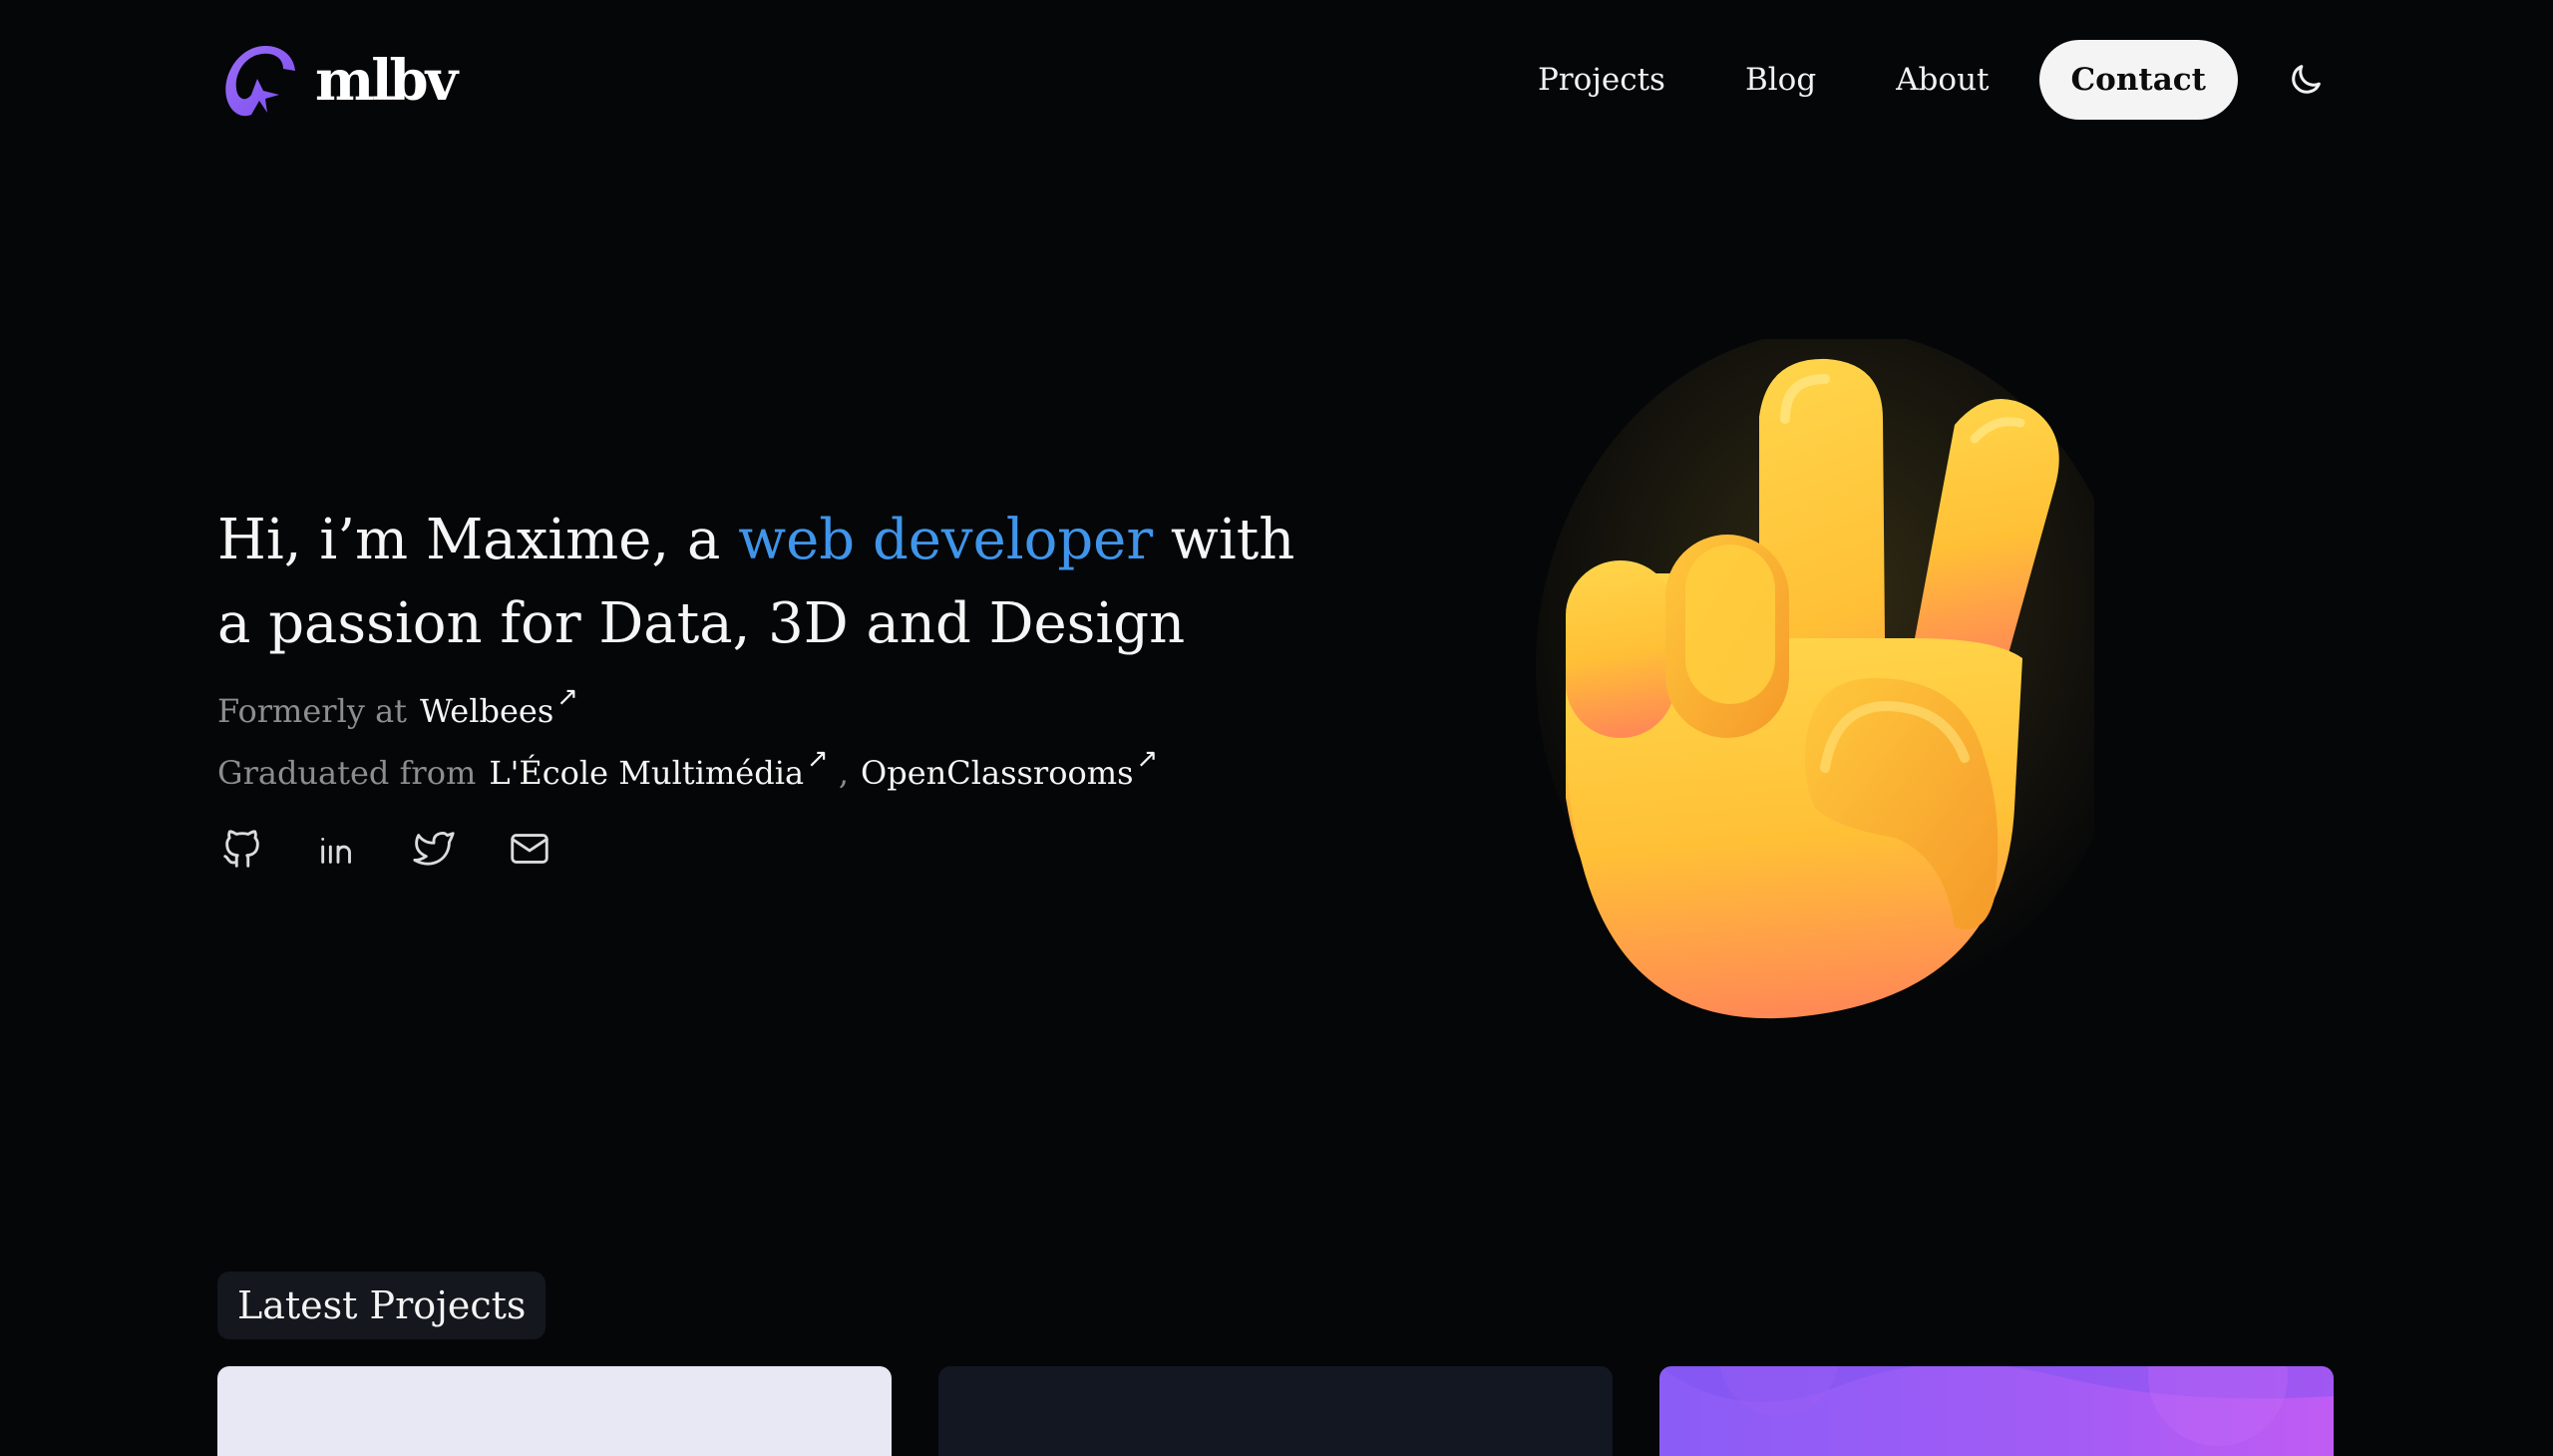 This screenshot has height=1456, width=2553. I want to click on nav-projects: Projects, so click(1602, 80).